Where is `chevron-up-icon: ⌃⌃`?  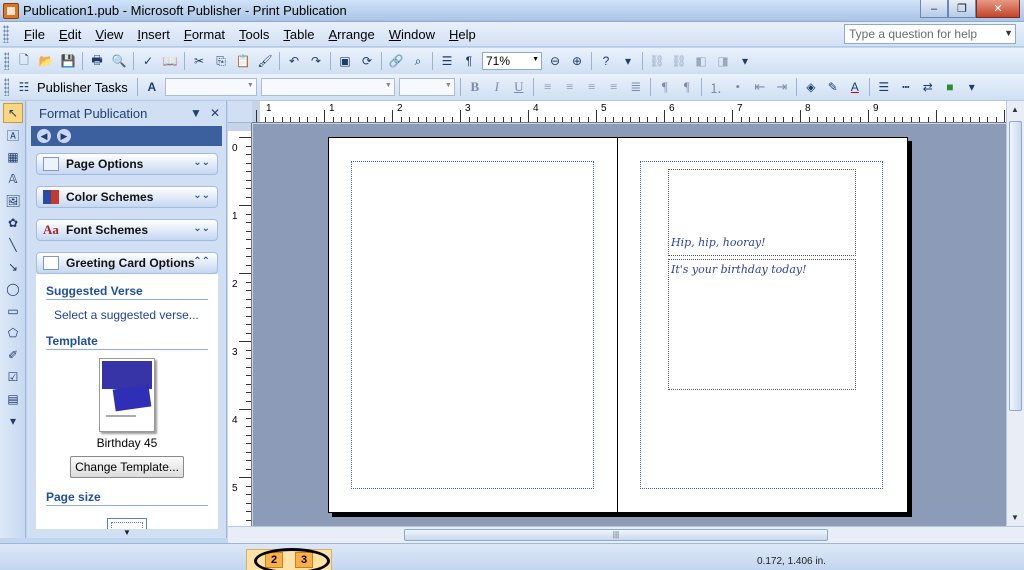
chevron-up-icon: ⌃⌃ is located at coordinates (201, 261).